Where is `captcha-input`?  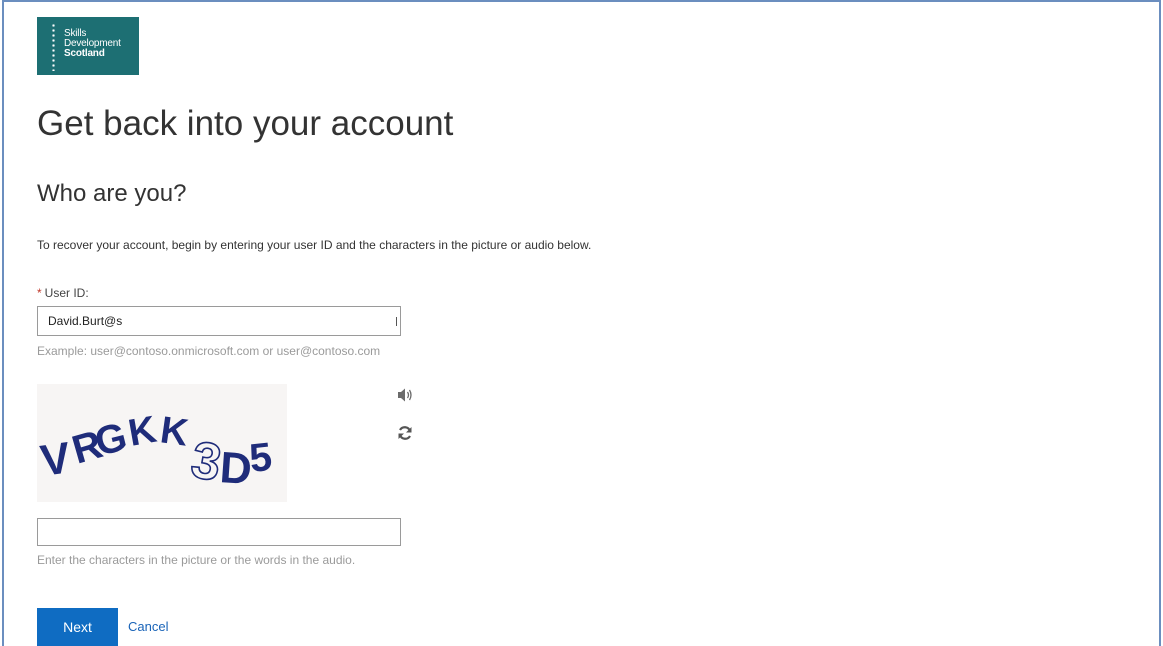
captcha-input is located at coordinates (219, 532).